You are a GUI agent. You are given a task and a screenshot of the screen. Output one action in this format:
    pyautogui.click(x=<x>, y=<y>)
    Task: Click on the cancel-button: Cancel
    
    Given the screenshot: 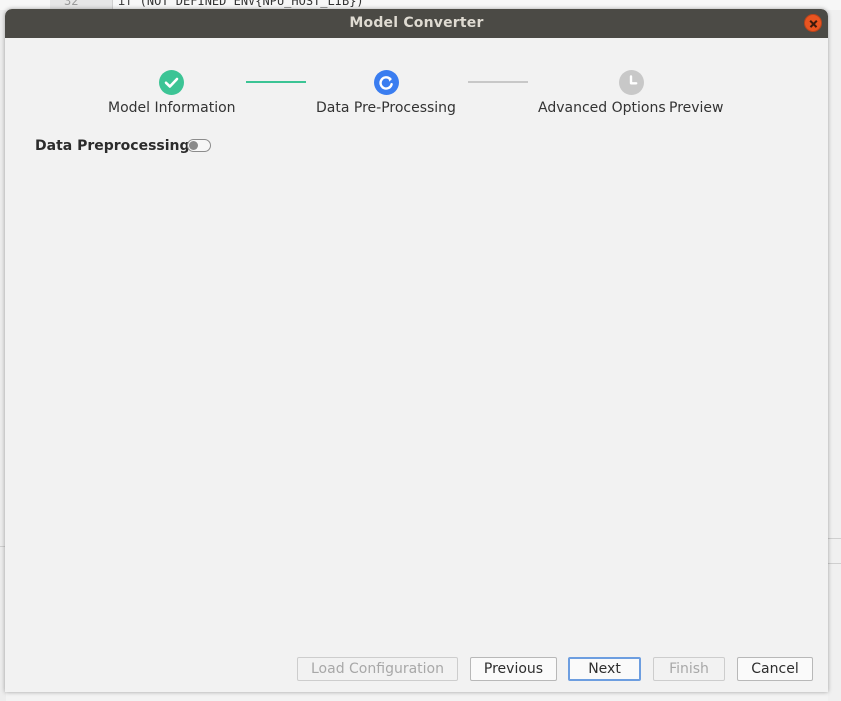 What is the action you would take?
    pyautogui.click(x=775, y=669)
    